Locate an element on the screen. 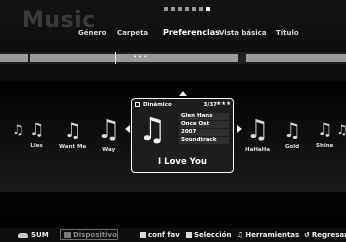 This screenshot has width=346, height=242. device-icon is located at coordinates (67, 235).